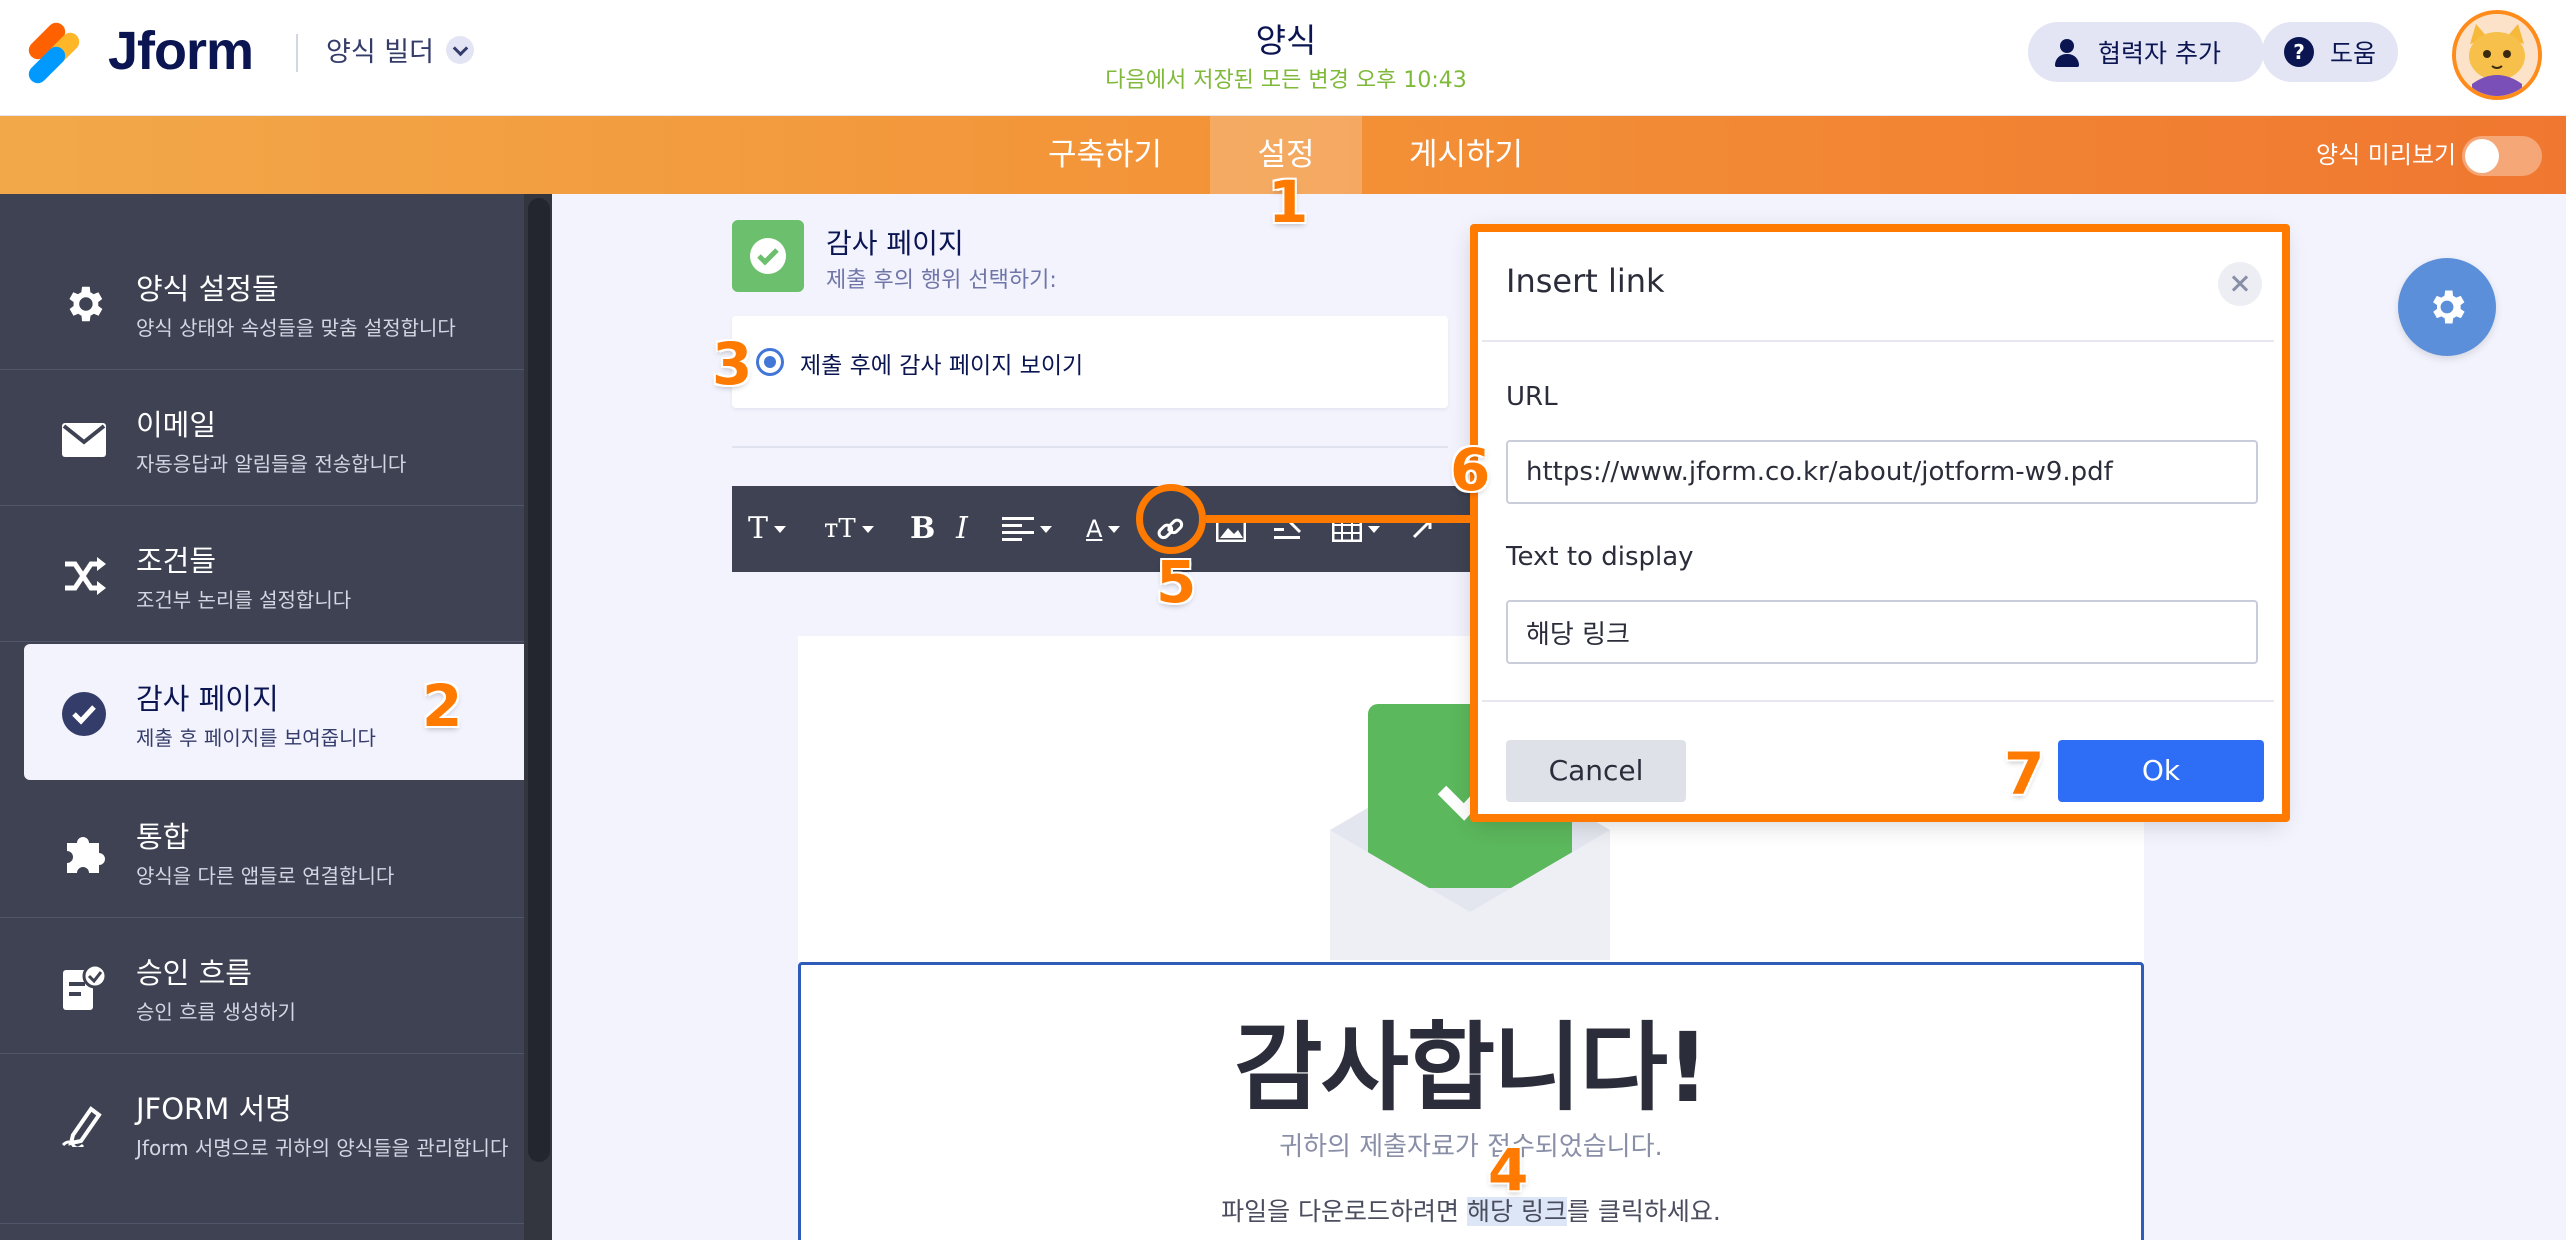 The height and width of the screenshot is (1240, 2566). I want to click on help-button: ? 도움, so click(2330, 52).